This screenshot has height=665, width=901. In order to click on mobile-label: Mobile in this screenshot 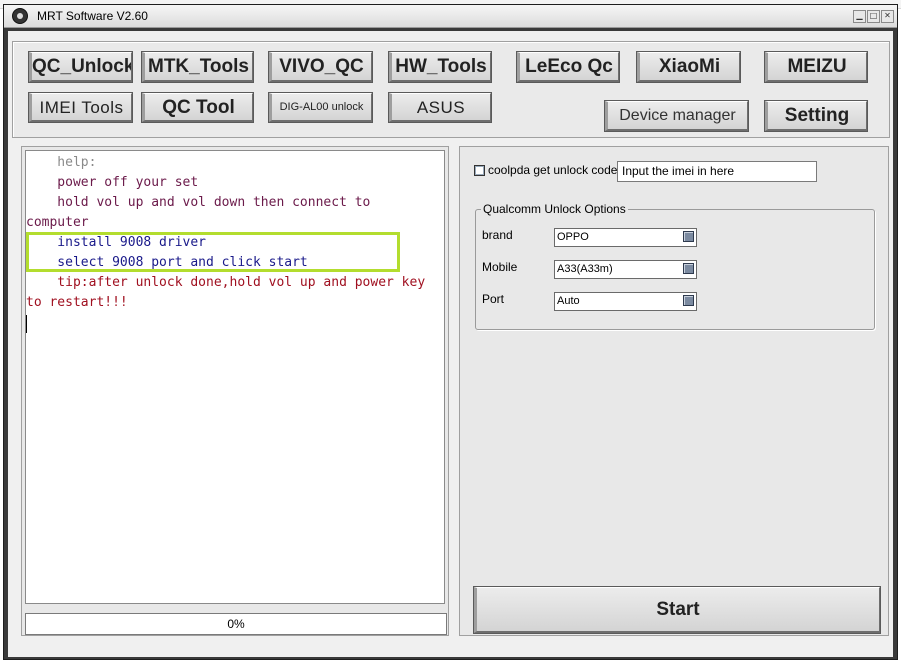, I will do `click(500, 267)`.